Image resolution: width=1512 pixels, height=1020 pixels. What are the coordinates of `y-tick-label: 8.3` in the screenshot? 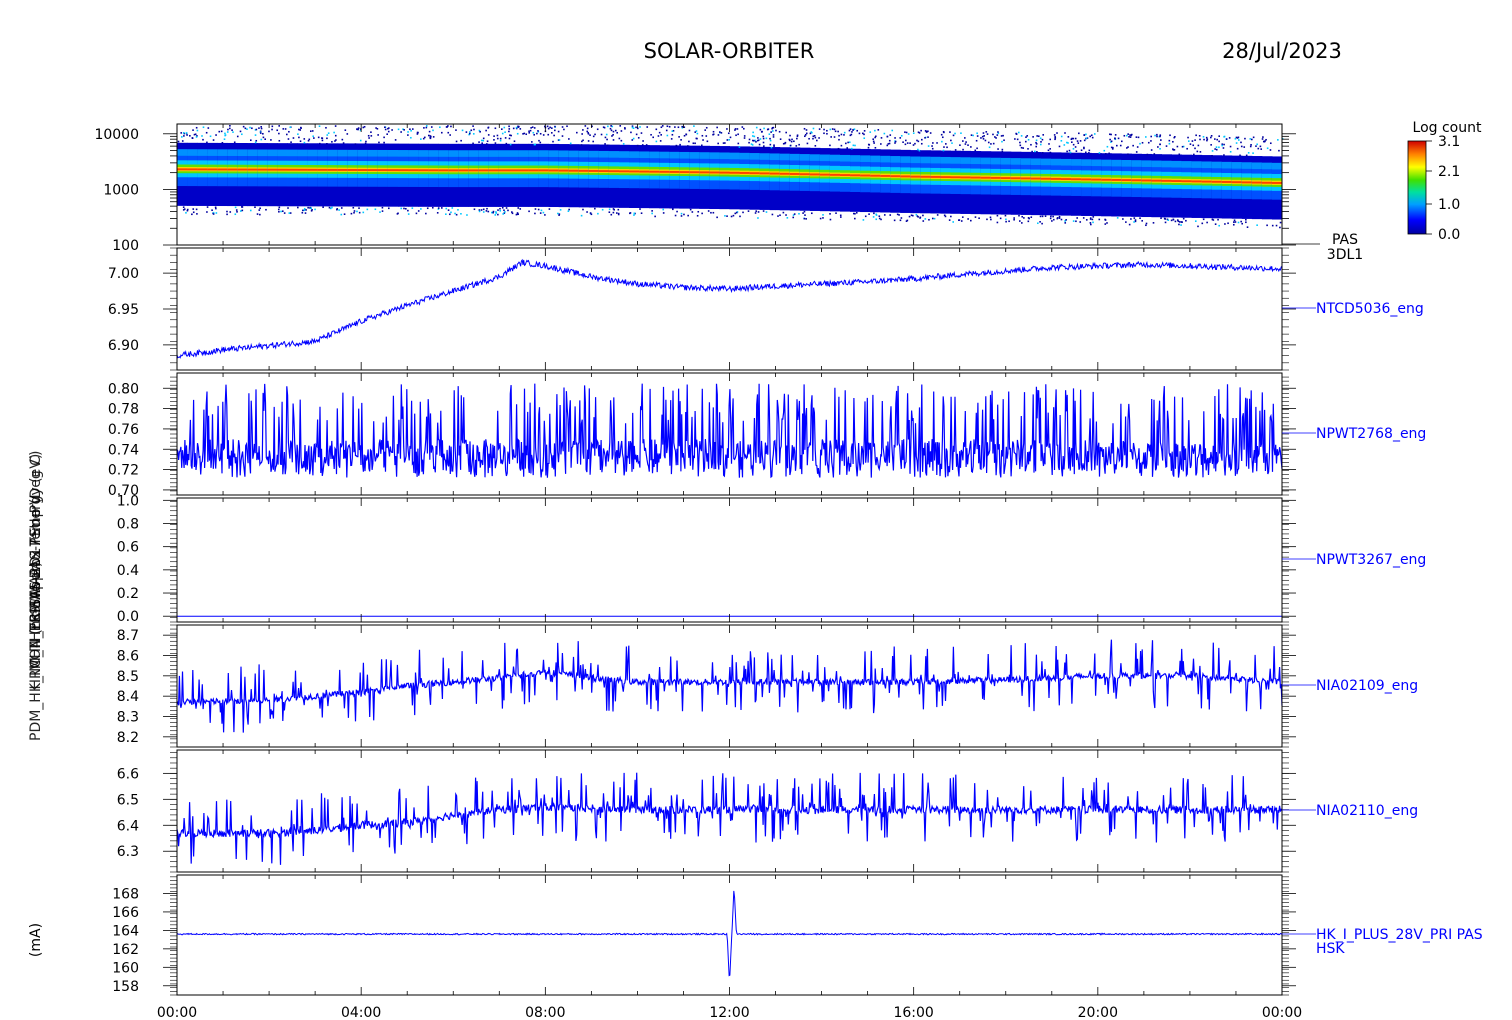 It's located at (128, 718).